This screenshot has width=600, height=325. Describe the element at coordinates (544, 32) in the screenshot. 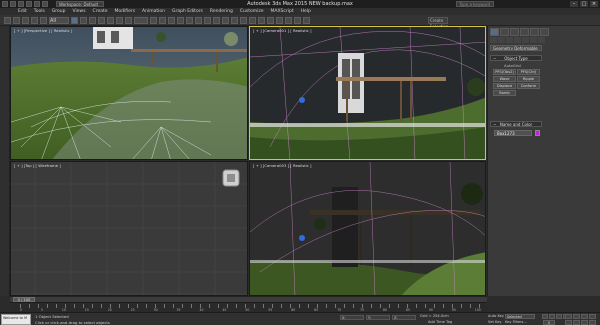

I see `utilities-tab-icon` at that location.